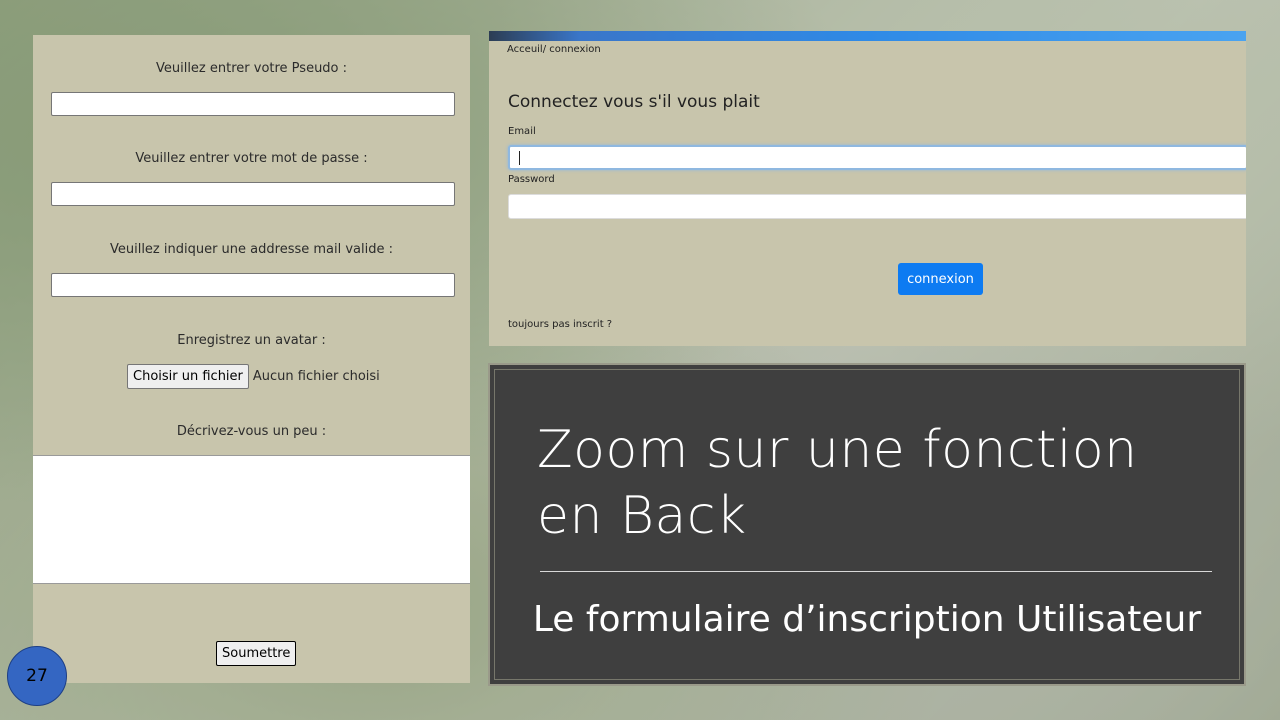  I want to click on breadcrumb: Acceuil/ connexion, so click(554, 49).